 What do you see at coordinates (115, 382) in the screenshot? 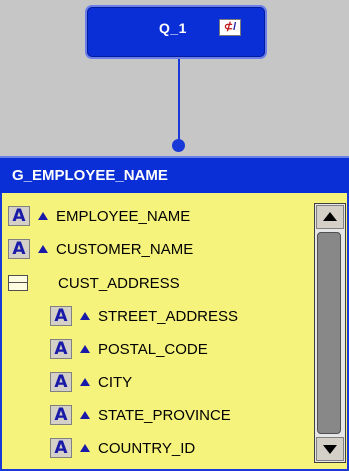
I see `item-label: CITY` at bounding box center [115, 382].